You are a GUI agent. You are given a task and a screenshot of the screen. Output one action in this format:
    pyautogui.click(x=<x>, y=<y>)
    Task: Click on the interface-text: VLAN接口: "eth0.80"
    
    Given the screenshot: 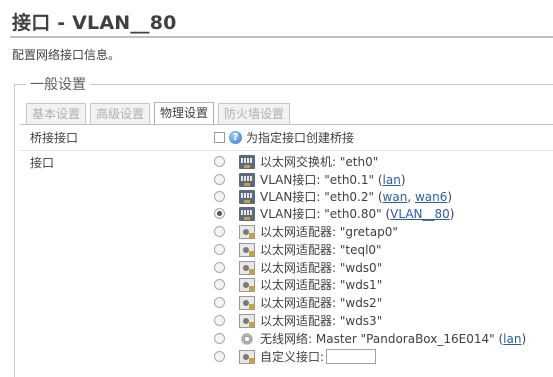 What is the action you would take?
    pyautogui.click(x=321, y=214)
    